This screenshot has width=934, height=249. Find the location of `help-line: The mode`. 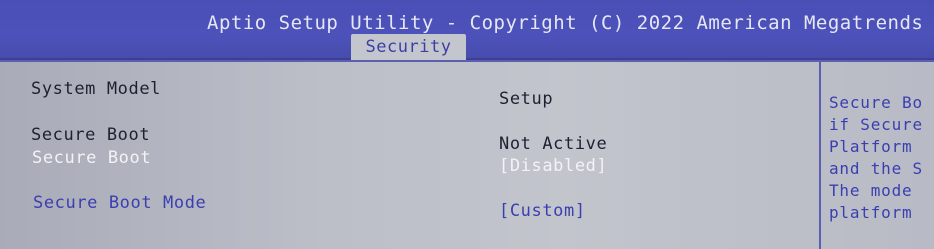

help-line: The mode is located at coordinates (871, 190).